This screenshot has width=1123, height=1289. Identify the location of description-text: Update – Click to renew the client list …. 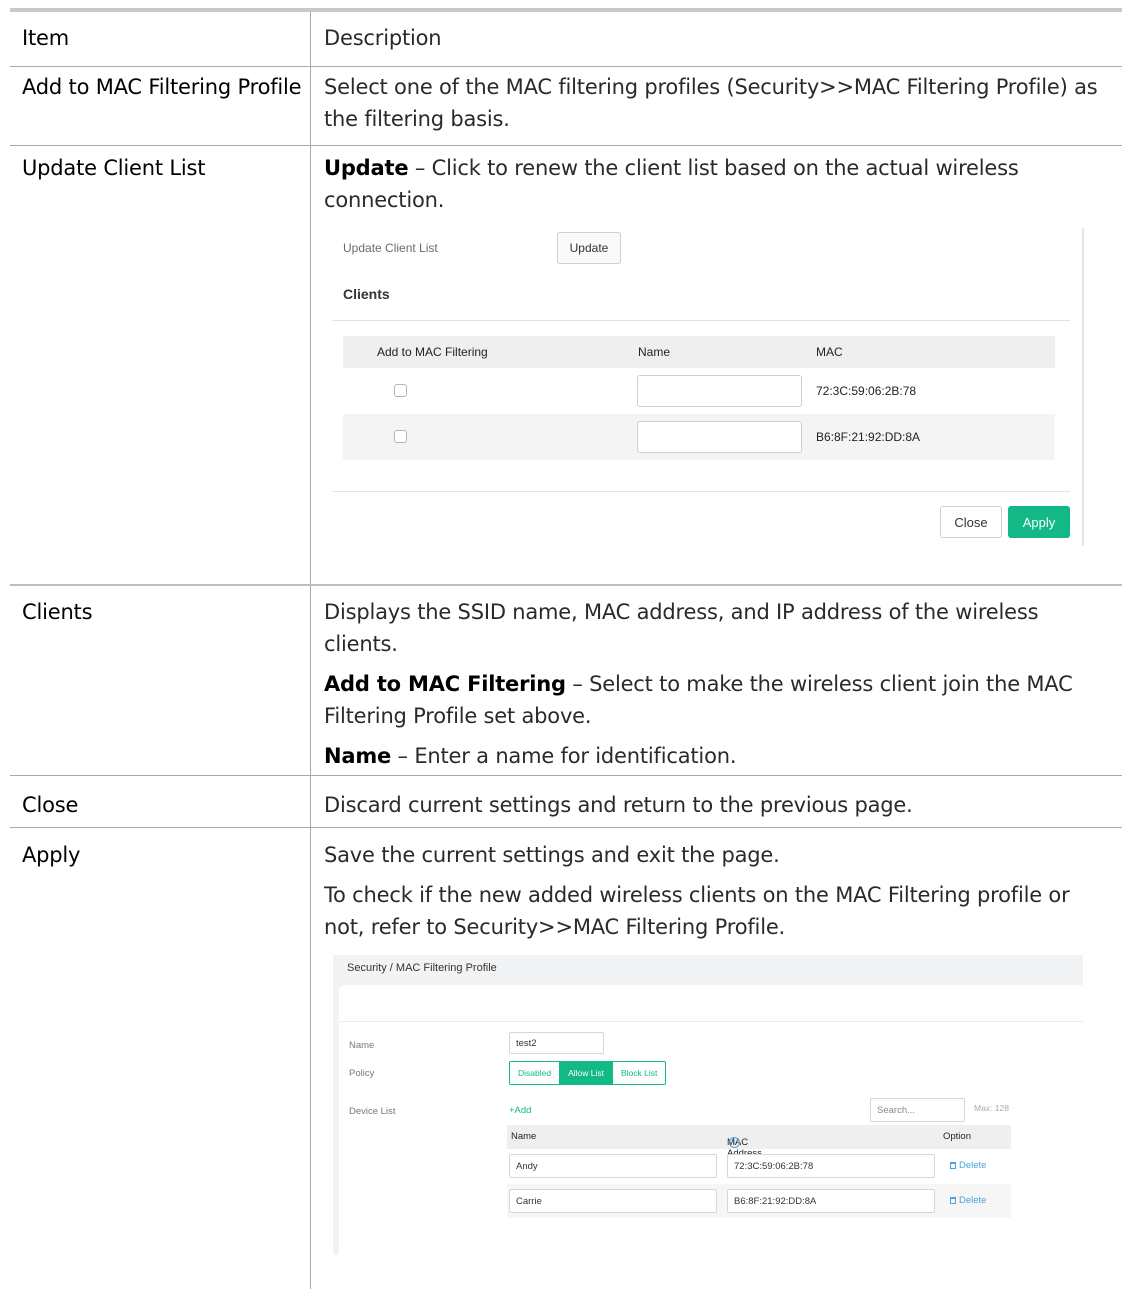
(719, 184).